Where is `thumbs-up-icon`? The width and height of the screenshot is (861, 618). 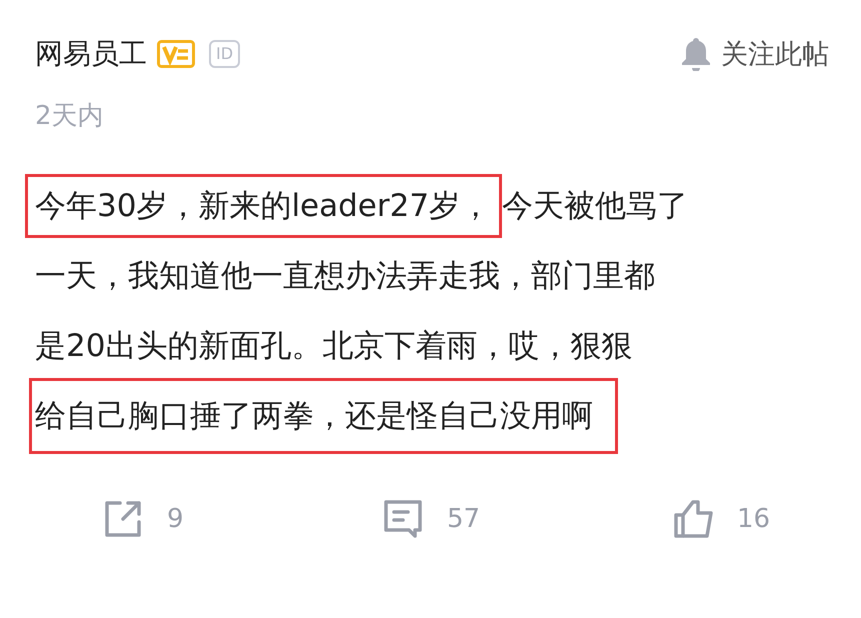
thumbs-up-icon is located at coordinates (693, 519).